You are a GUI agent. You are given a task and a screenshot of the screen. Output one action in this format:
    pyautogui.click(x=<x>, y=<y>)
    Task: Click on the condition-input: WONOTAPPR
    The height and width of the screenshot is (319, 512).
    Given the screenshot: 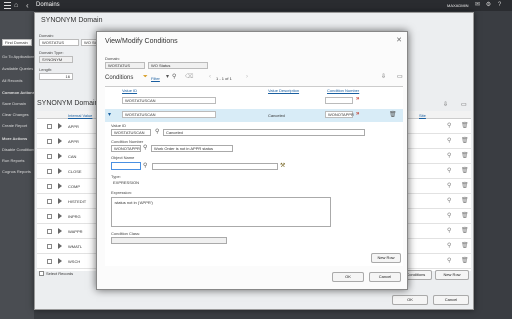 What is the action you would take?
    pyautogui.click(x=339, y=114)
    